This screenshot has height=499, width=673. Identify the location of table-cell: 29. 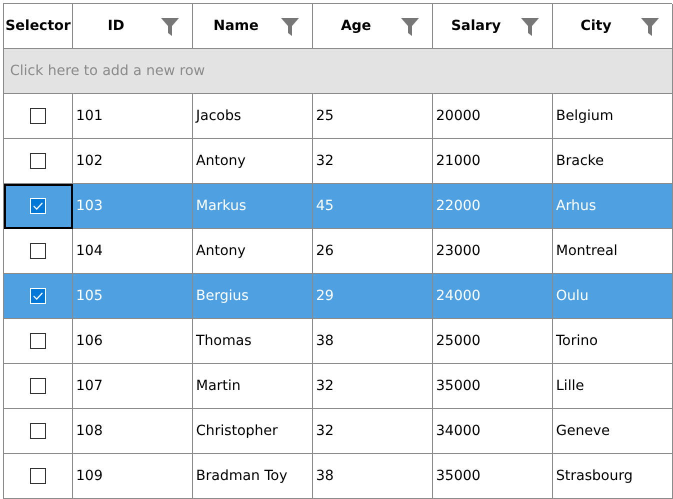
(373, 296).